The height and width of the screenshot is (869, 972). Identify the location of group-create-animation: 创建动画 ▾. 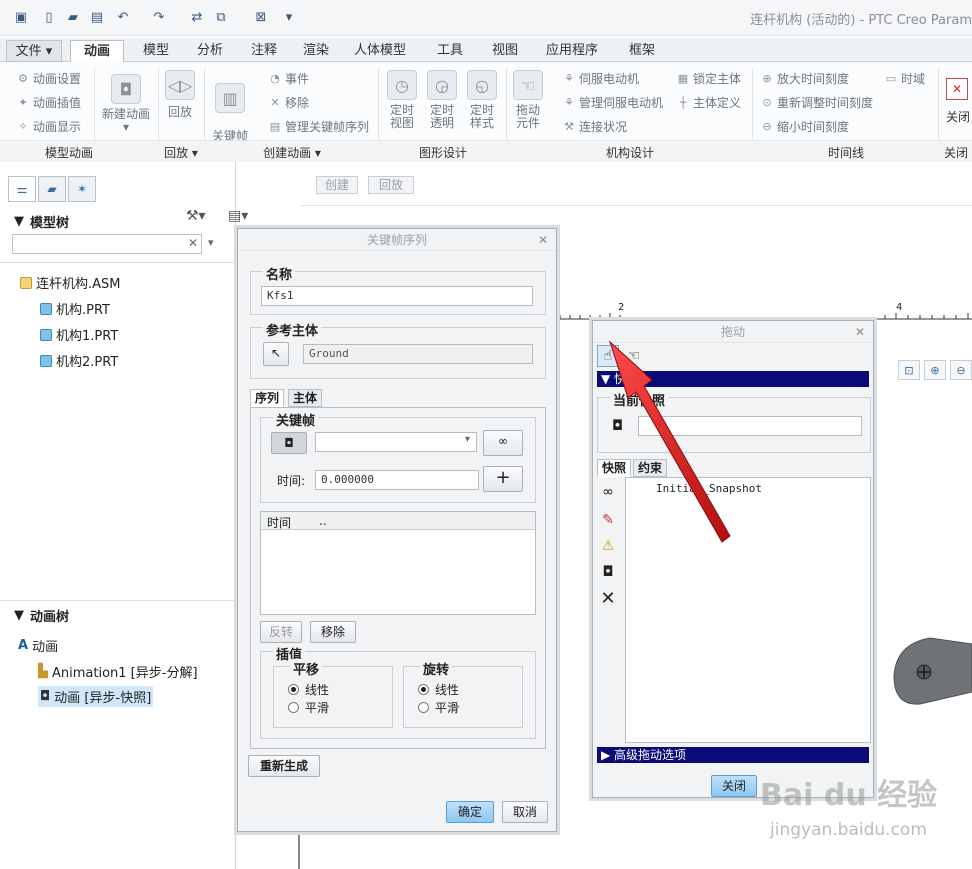
(292, 152).